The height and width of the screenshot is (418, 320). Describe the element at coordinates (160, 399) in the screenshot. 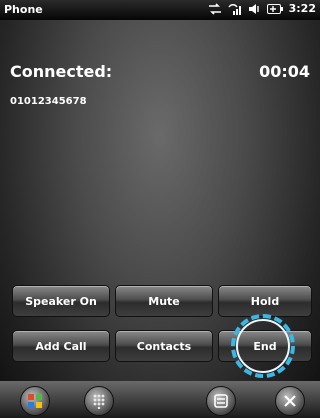

I see `bottom-softkey-bar` at that location.